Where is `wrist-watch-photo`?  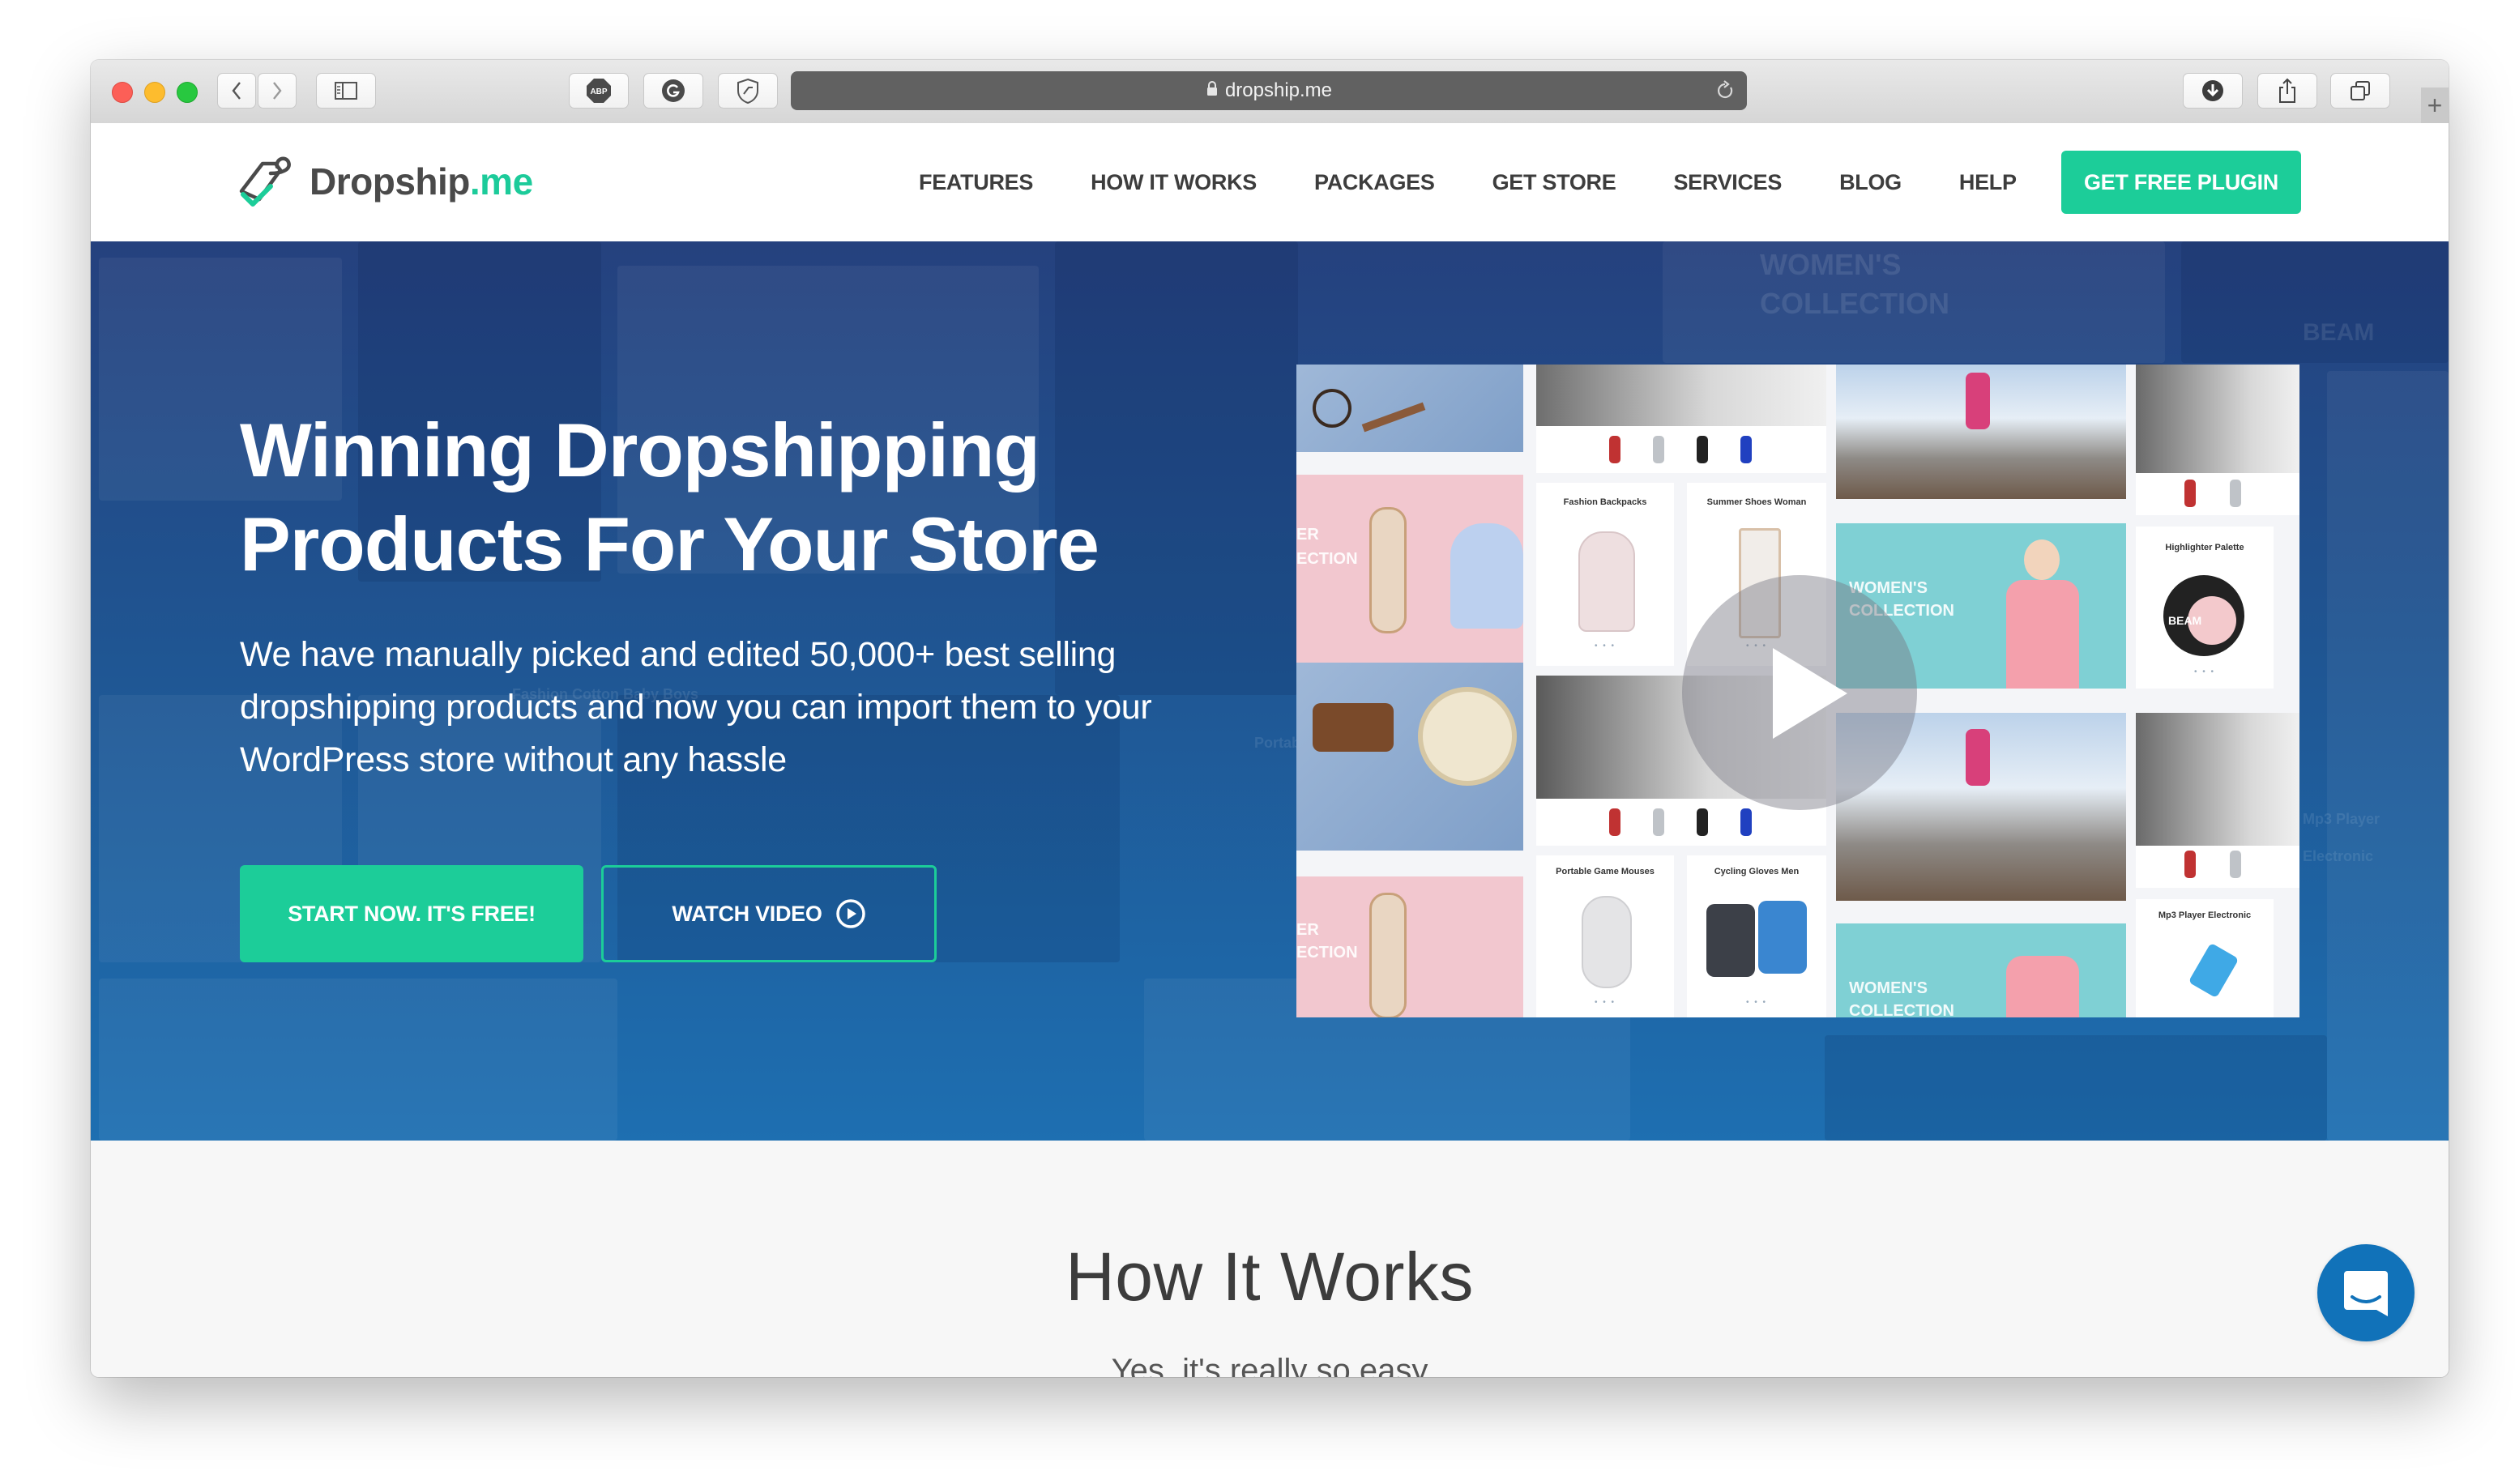 wrist-watch-photo is located at coordinates (1681, 395).